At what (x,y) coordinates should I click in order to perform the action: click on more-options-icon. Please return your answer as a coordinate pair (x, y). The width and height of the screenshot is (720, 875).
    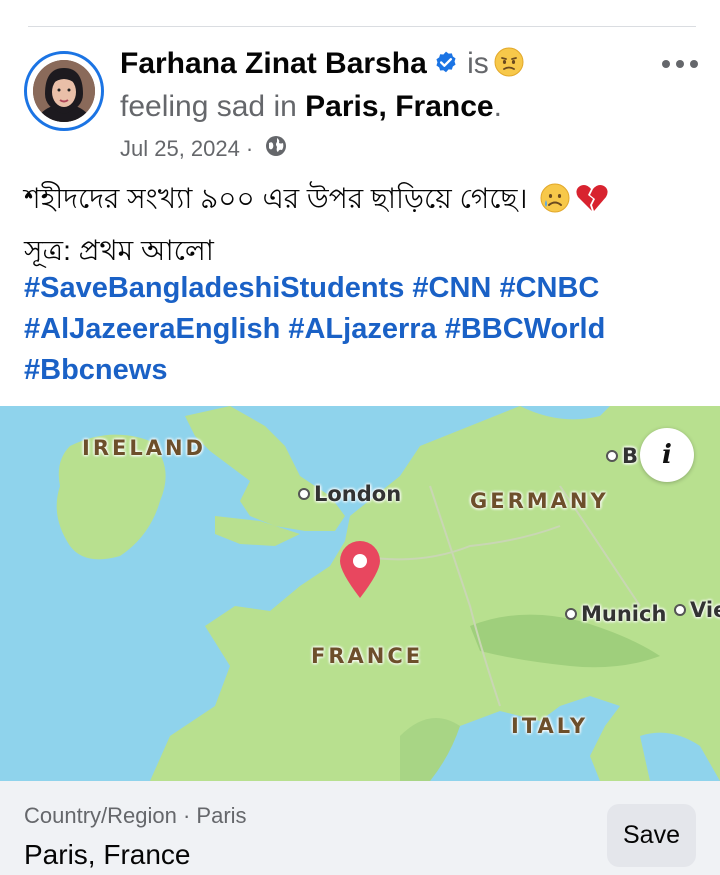
    Looking at the image, I should click on (680, 64).